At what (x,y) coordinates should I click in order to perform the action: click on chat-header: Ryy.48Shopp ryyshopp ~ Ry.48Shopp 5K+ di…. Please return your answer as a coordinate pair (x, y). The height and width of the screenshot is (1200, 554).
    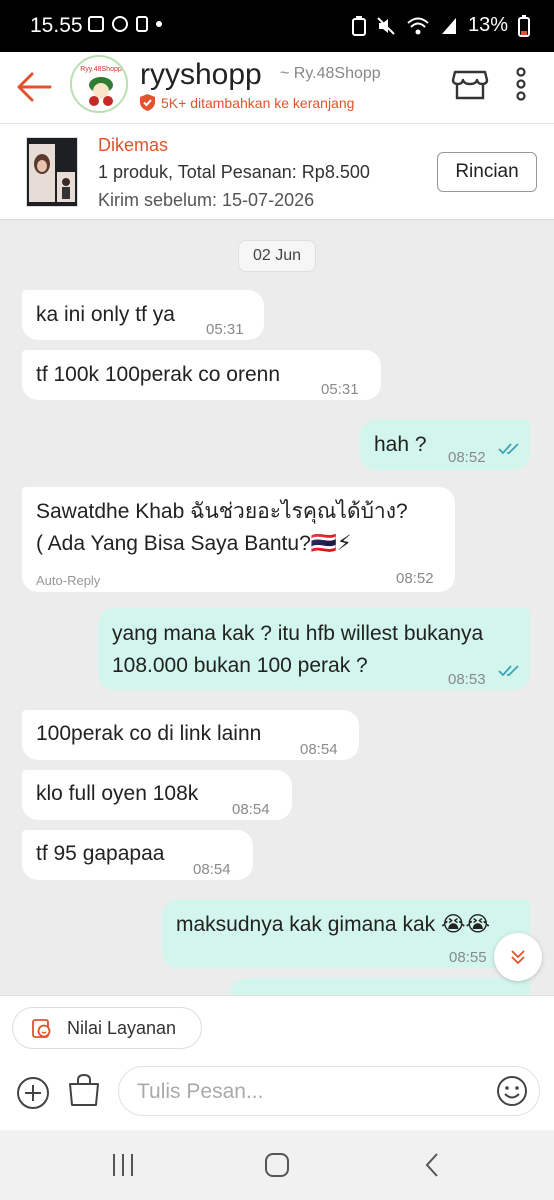
    Looking at the image, I should click on (277, 88).